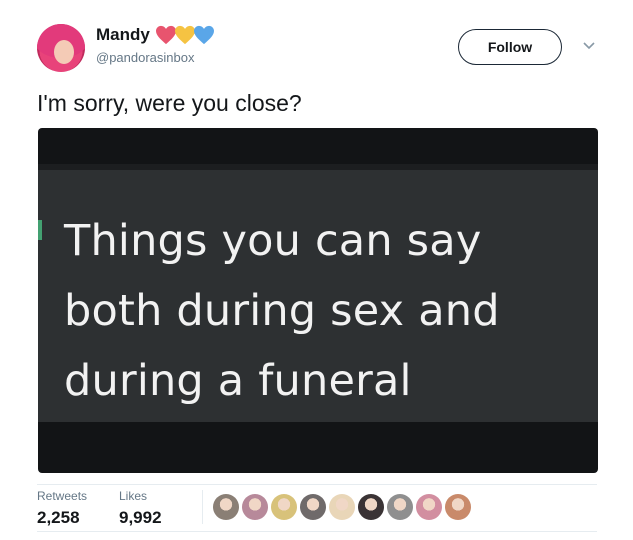 This screenshot has height=540, width=633. I want to click on author-avatar, so click(61, 48).